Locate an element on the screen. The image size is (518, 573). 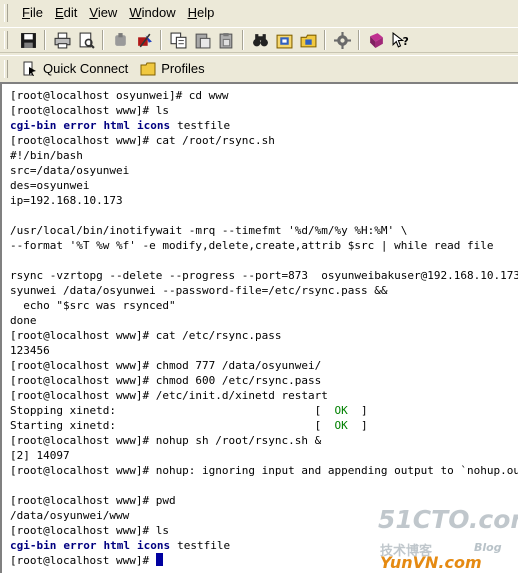
find-button is located at coordinates (260, 40).